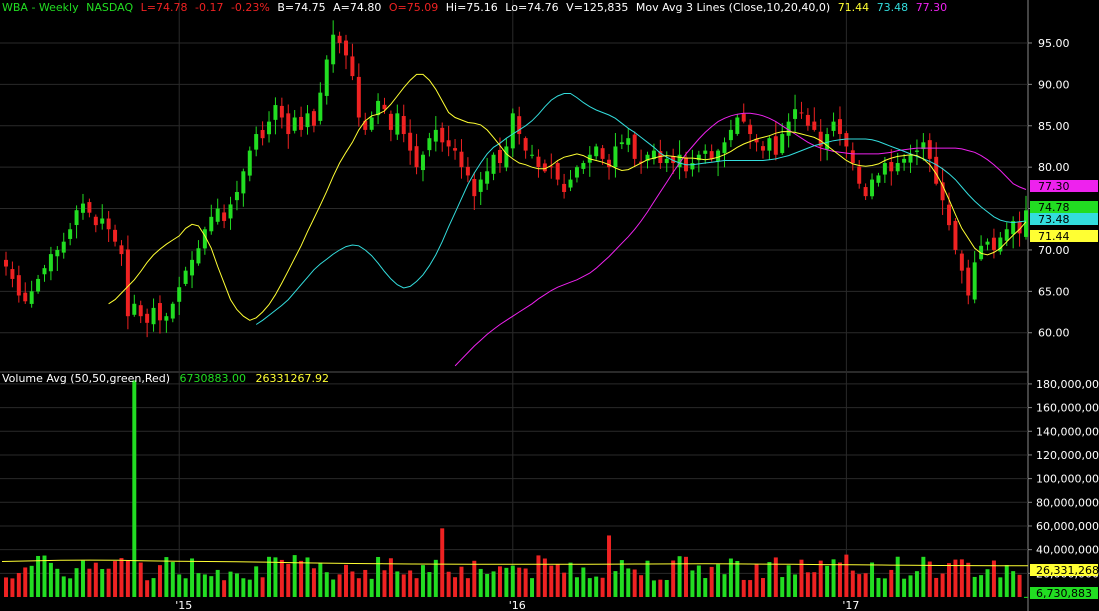 This screenshot has height=611, width=1099. I want to click on volume-avg-label: Volume Avg (50,50,green,Red), so click(86, 378).